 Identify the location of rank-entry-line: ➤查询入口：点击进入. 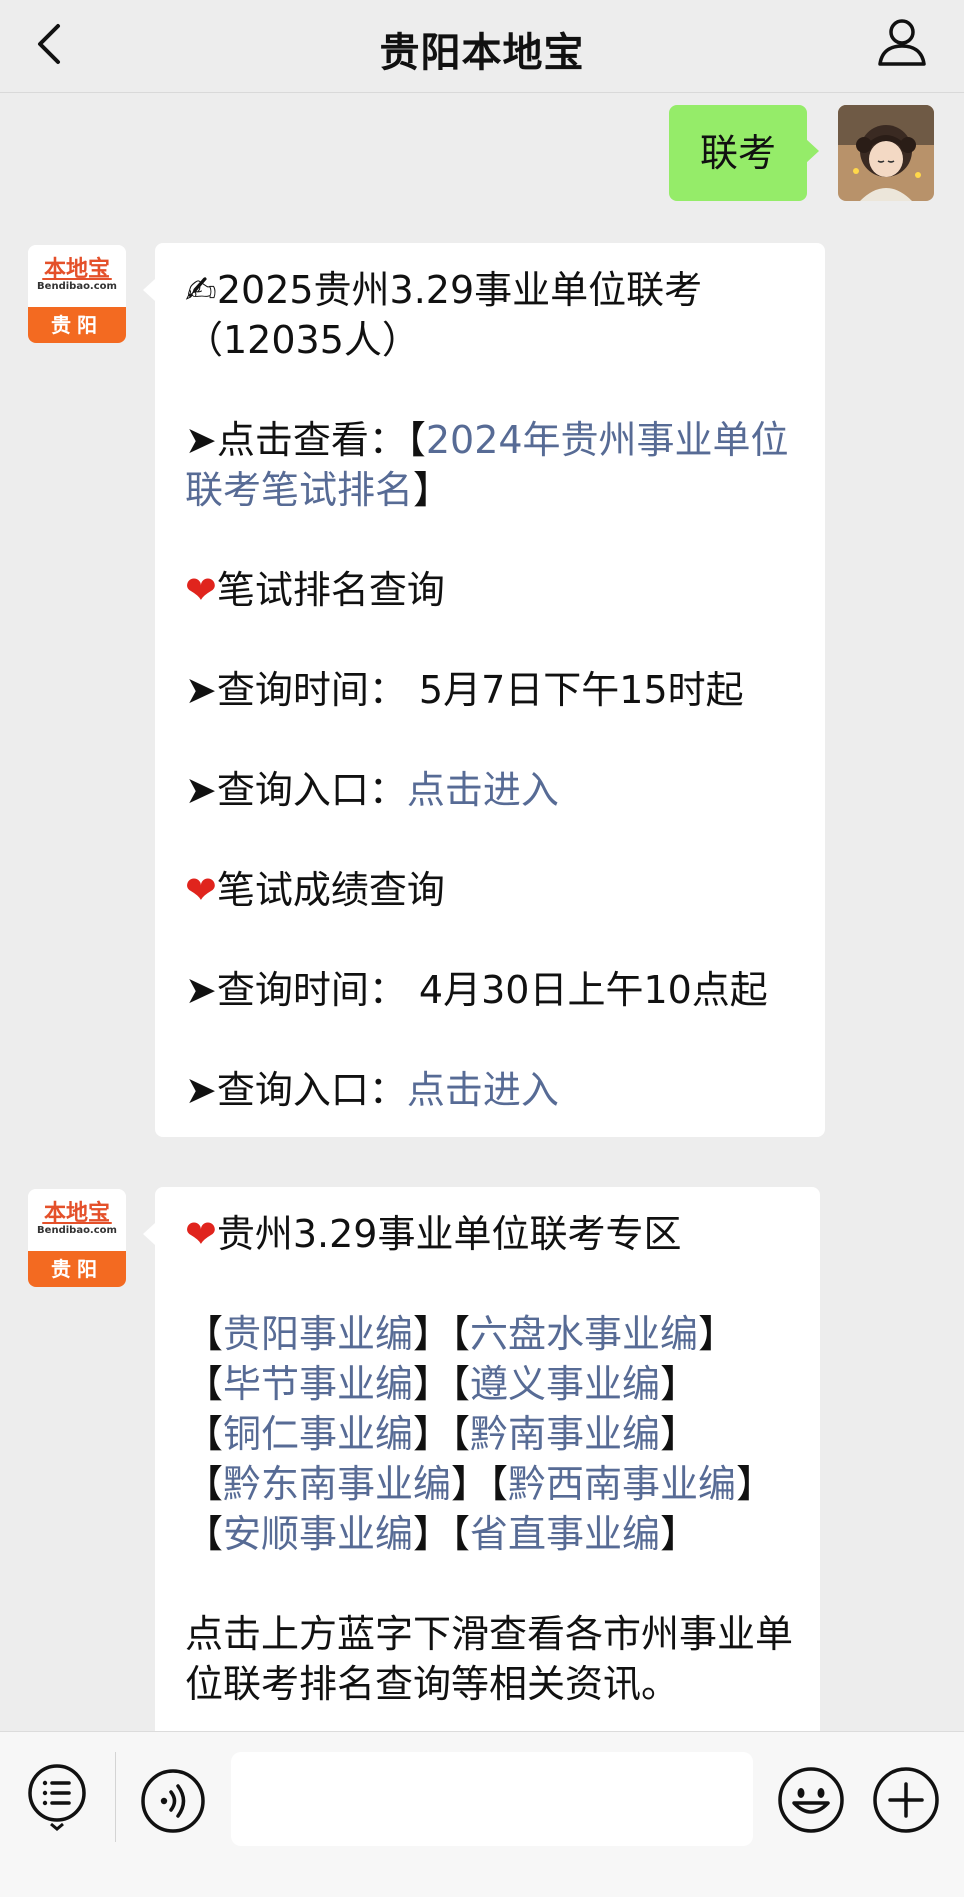
(492, 790).